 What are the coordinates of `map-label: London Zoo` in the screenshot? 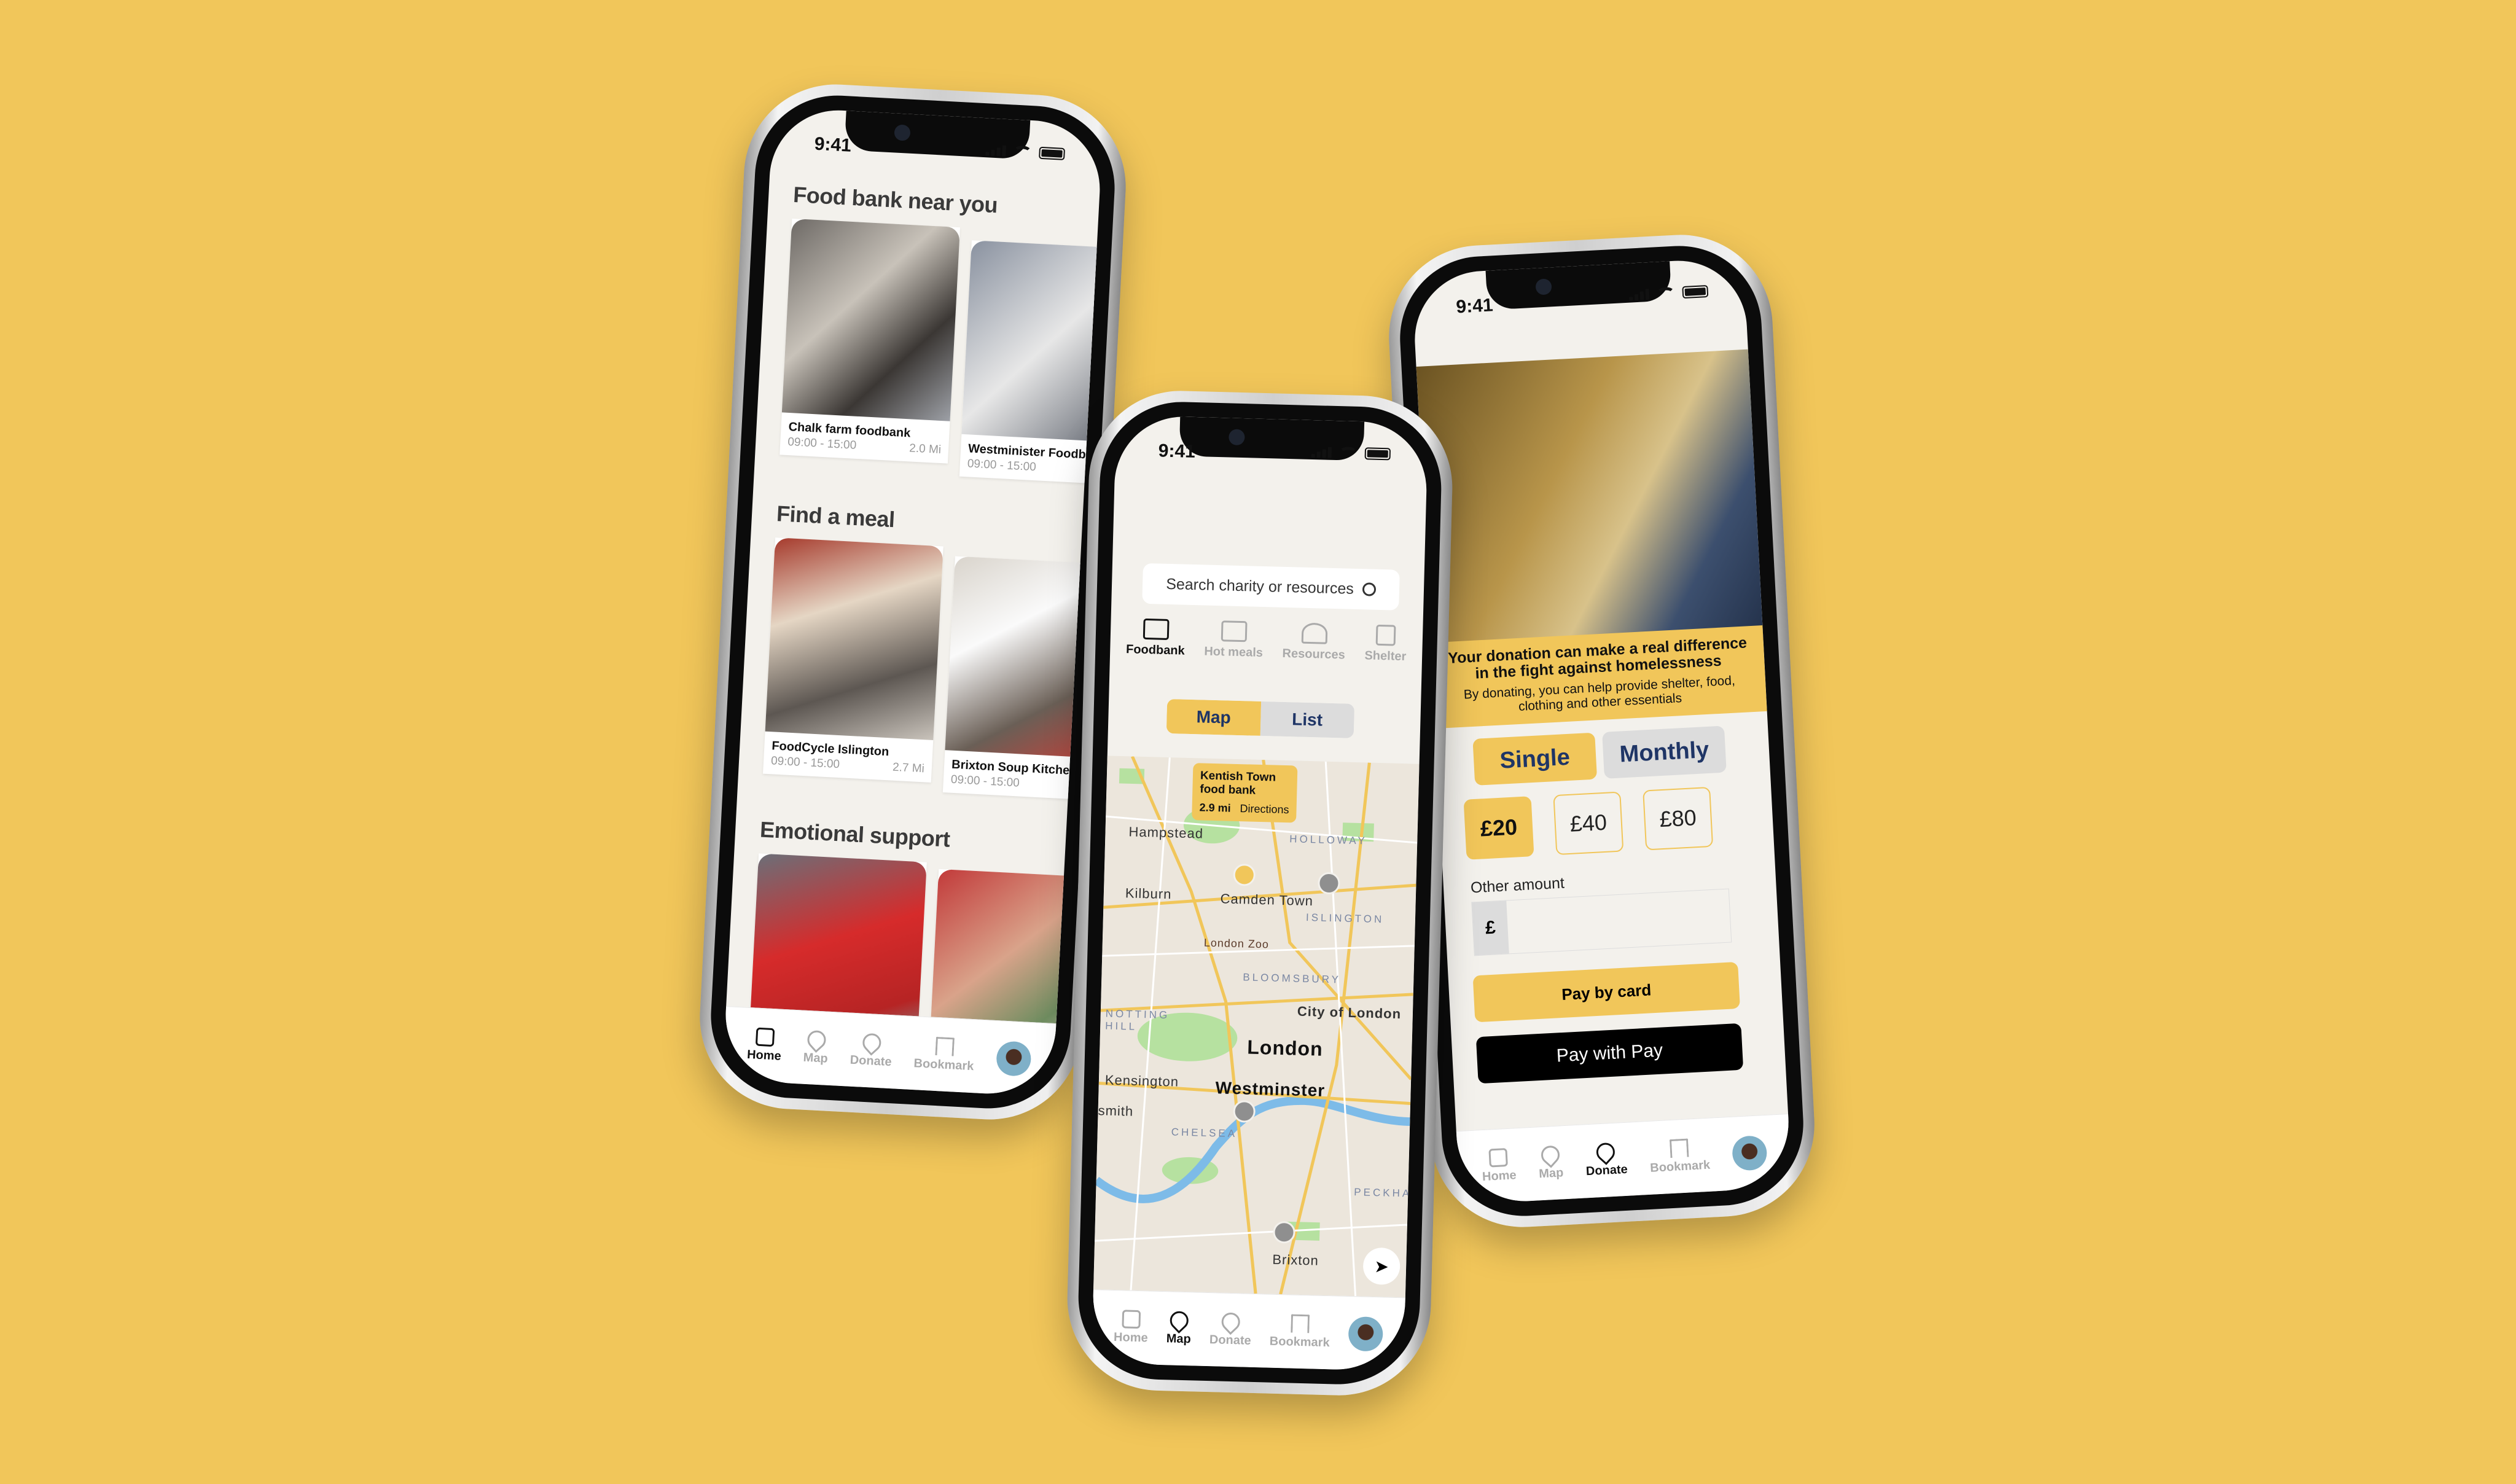 It's located at (1237, 943).